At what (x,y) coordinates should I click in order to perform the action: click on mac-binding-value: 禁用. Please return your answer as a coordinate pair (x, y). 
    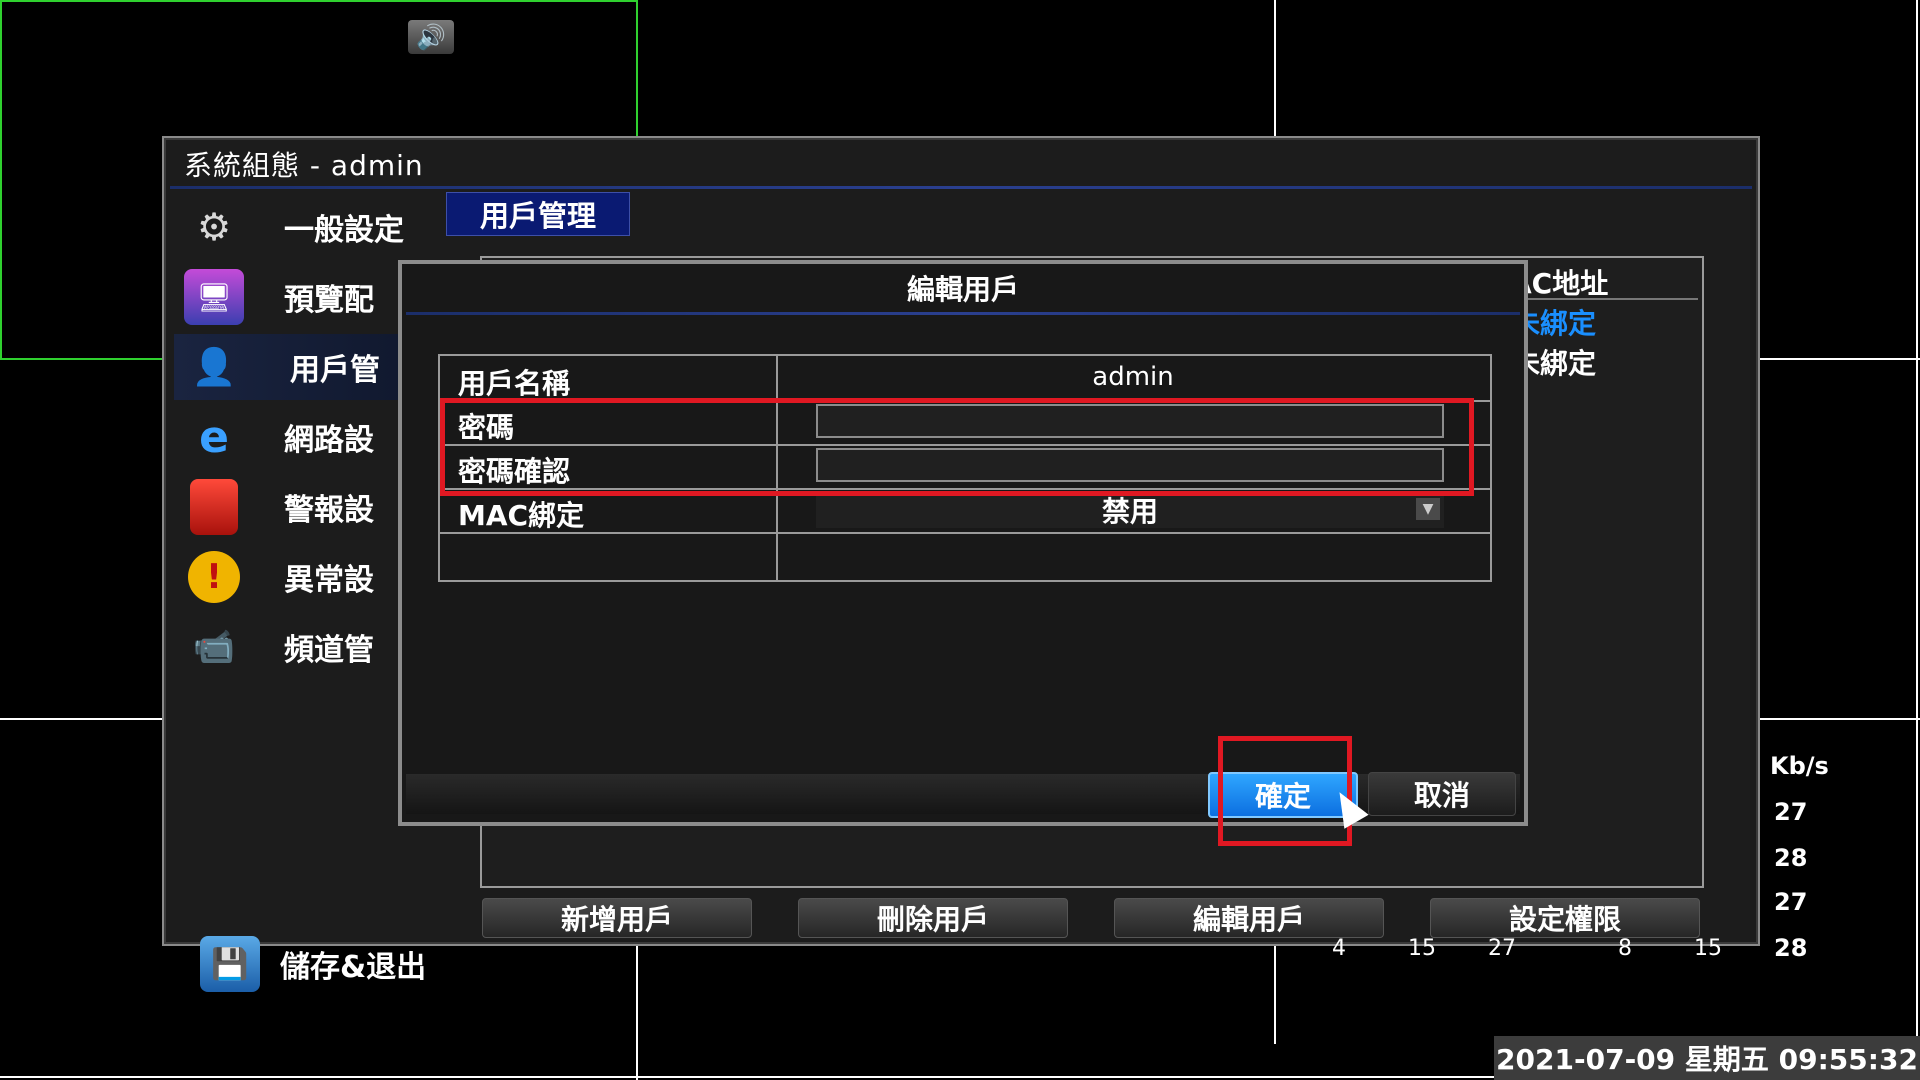
    Looking at the image, I should click on (1129, 511).